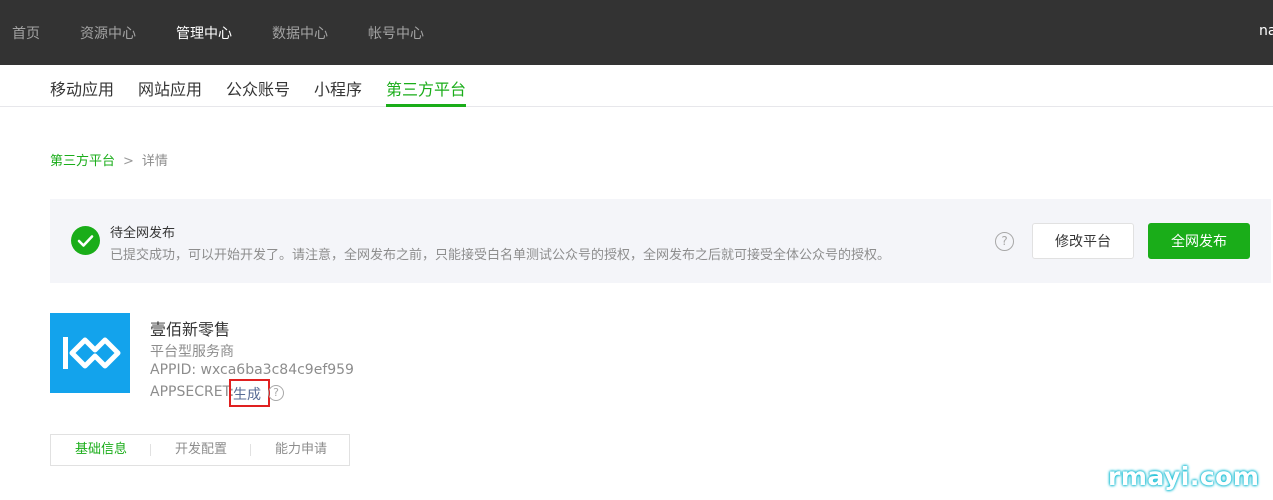  Describe the element at coordinates (101, 450) in the screenshot. I see `tab-basic-info: 基础信息` at that location.